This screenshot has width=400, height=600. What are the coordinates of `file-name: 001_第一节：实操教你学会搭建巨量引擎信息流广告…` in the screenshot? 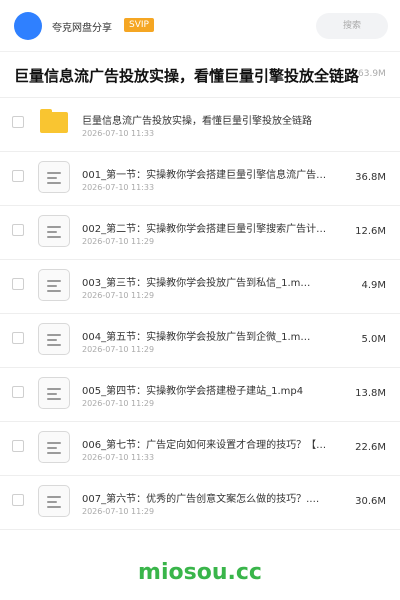 It's located at (204, 175).